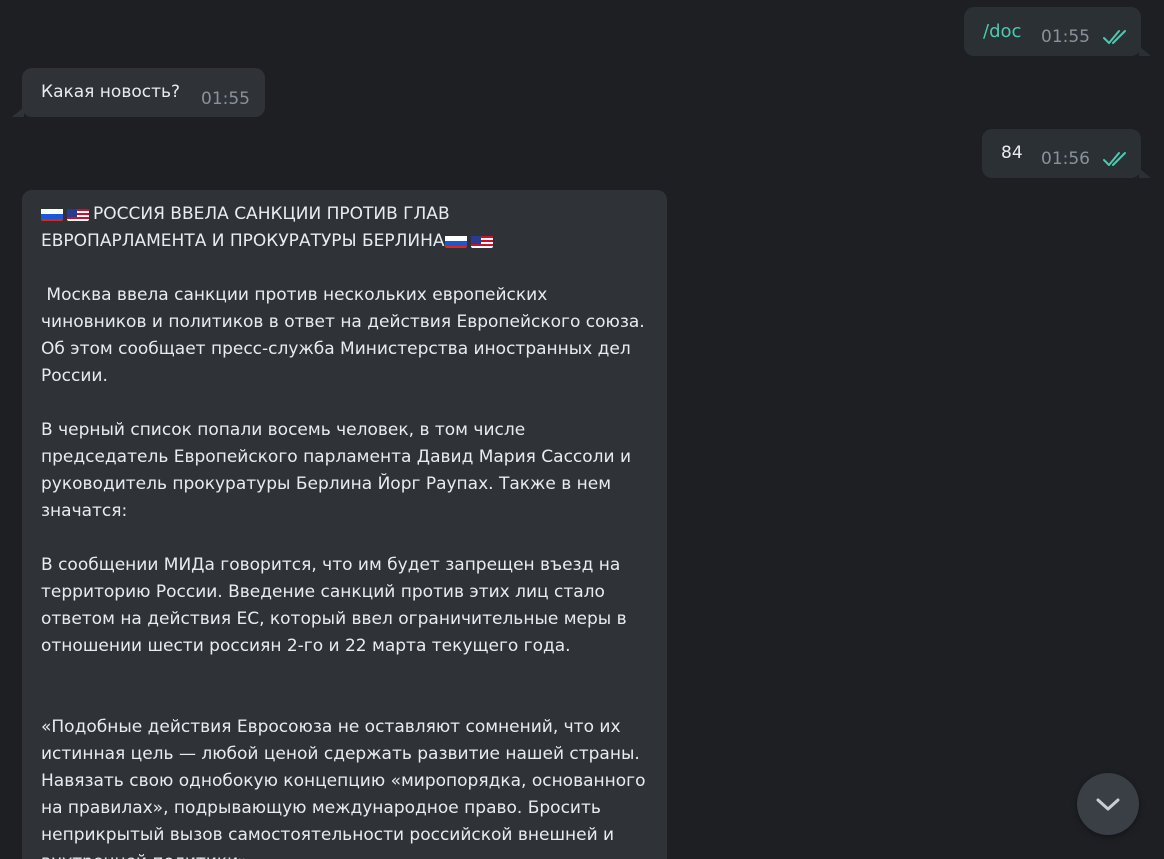 This screenshot has width=1164, height=859. I want to click on incoming-message: Какая новость? 01:55, so click(143, 92).